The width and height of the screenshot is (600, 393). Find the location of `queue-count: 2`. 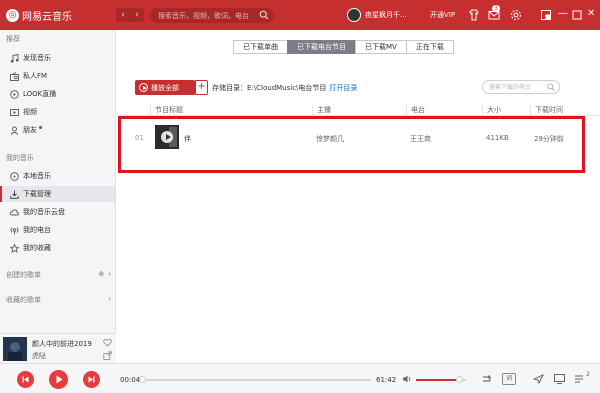

queue-count: 2 is located at coordinates (588, 374).